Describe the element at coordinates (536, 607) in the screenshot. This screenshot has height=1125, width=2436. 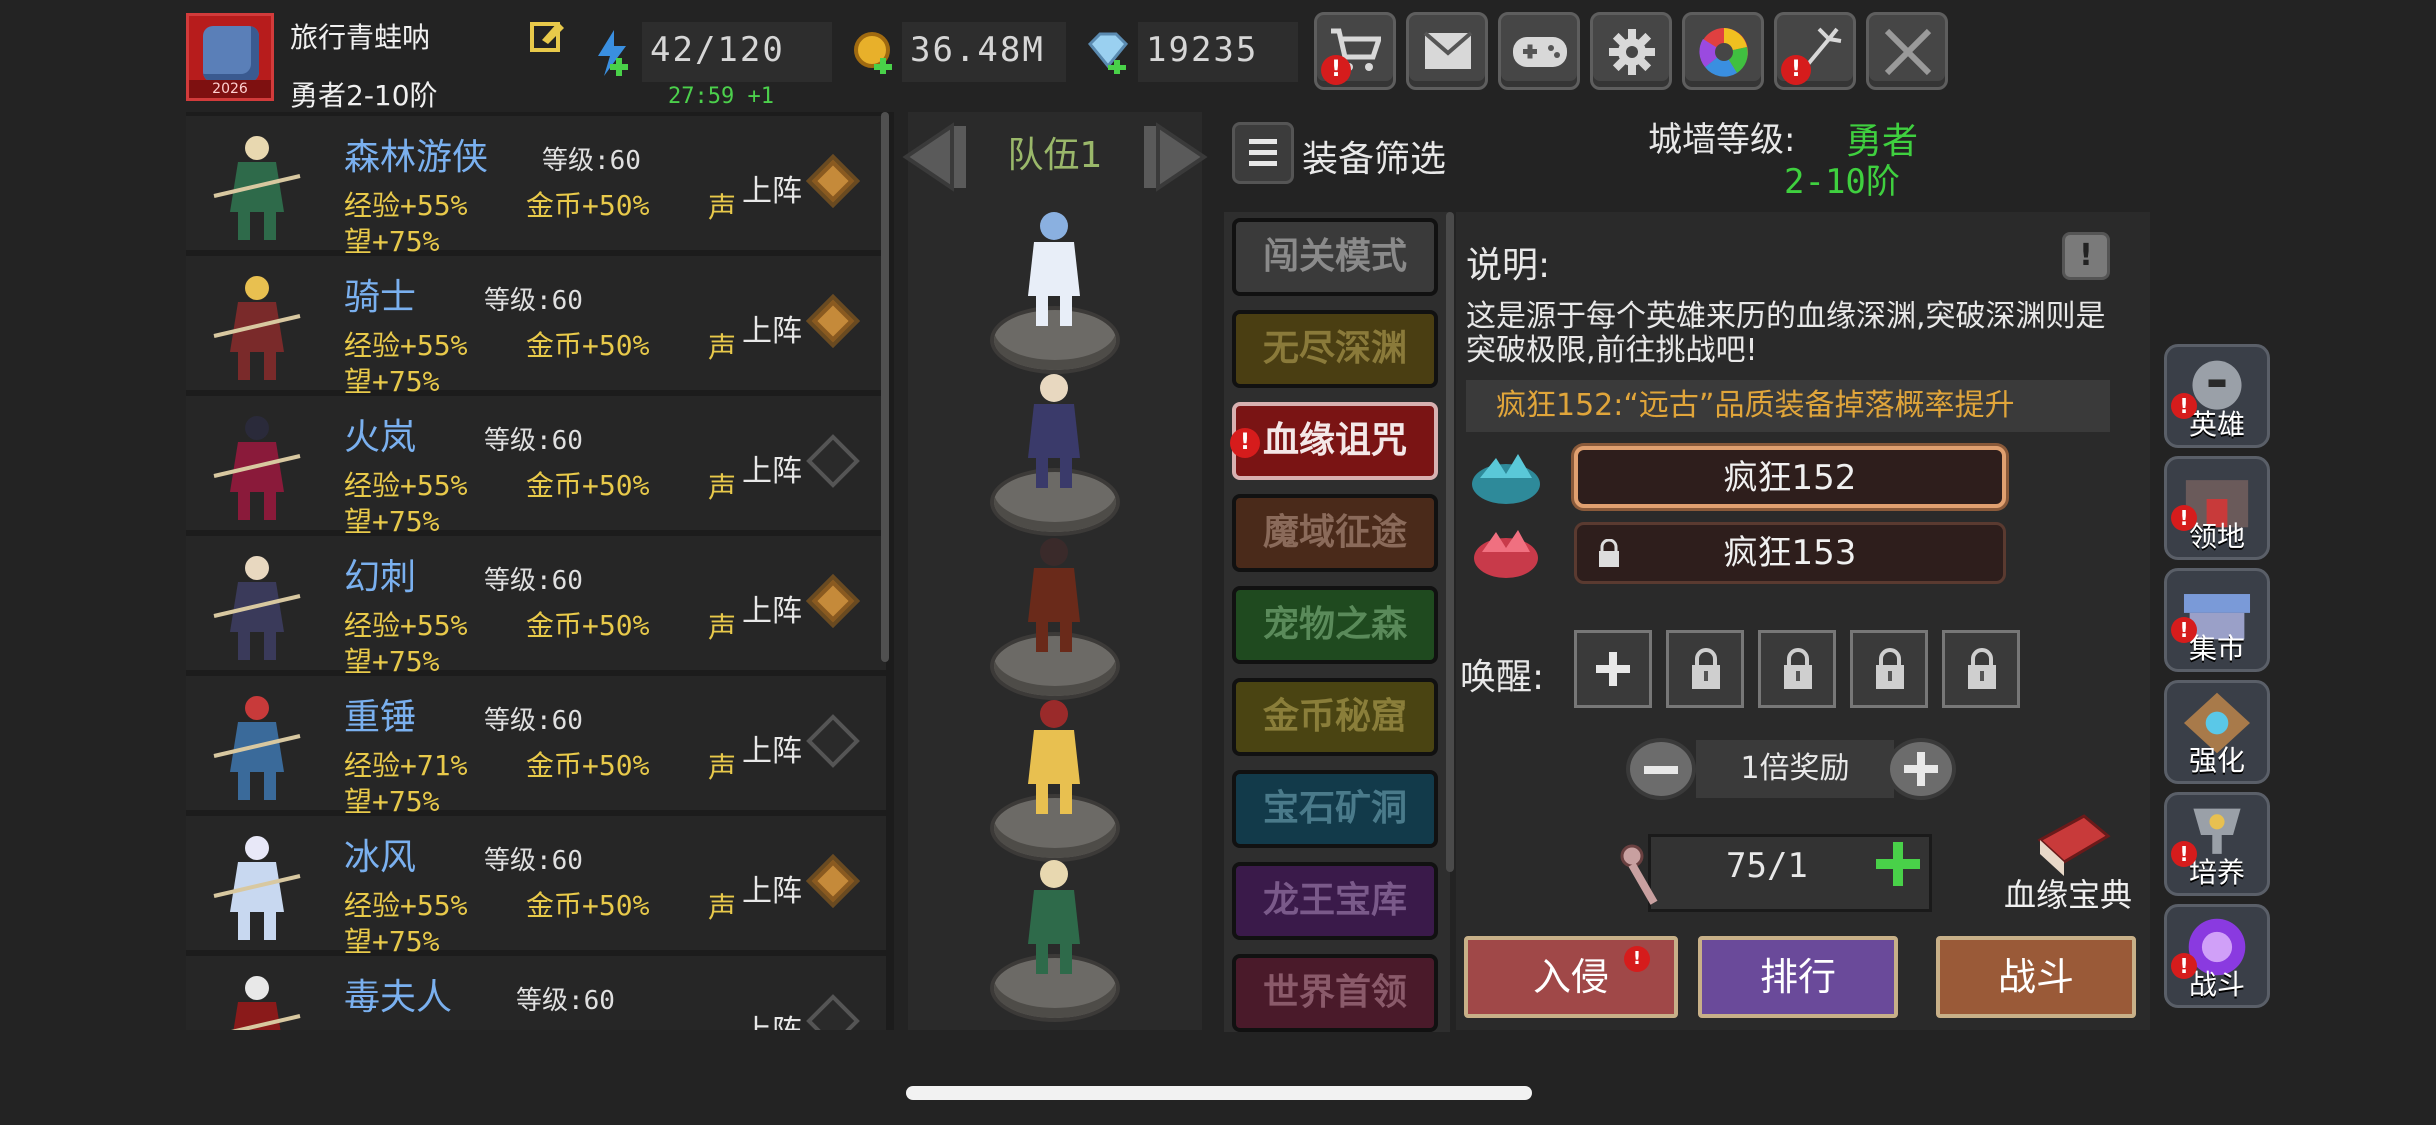
I see `hero-row: 幻刺 等级:60 经验+55% 金币+50% 声望+75% 上阵` at that location.